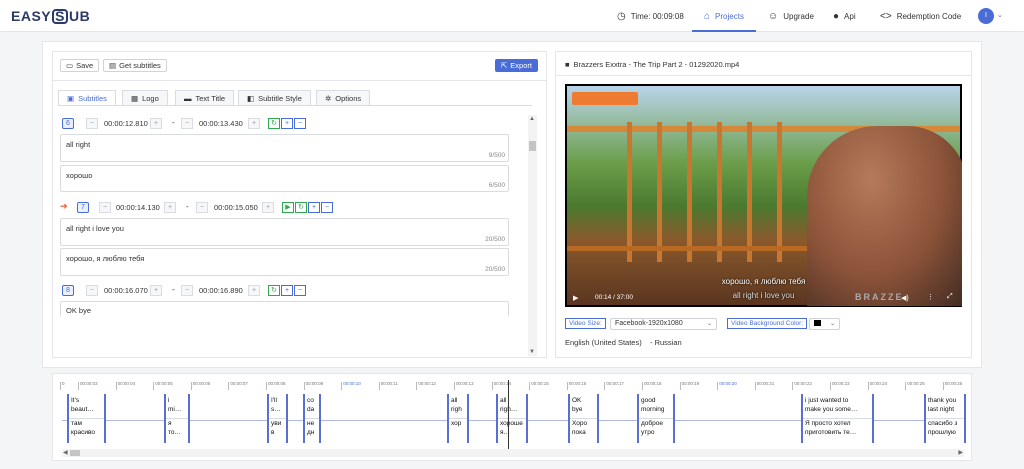 The height and width of the screenshot is (469, 1024). What do you see at coordinates (532, 119) in the screenshot?
I see `scroll-up-icon: ▲` at bounding box center [532, 119].